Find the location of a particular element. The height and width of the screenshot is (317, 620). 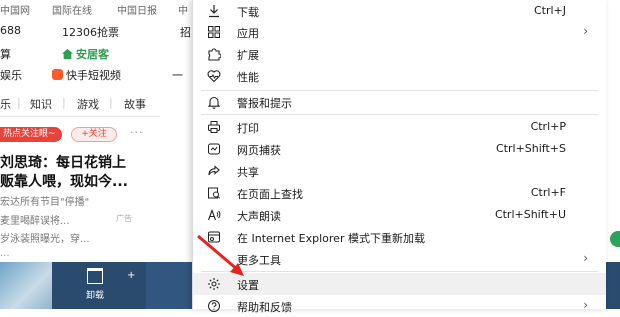

settings-icon is located at coordinates (214, 284).